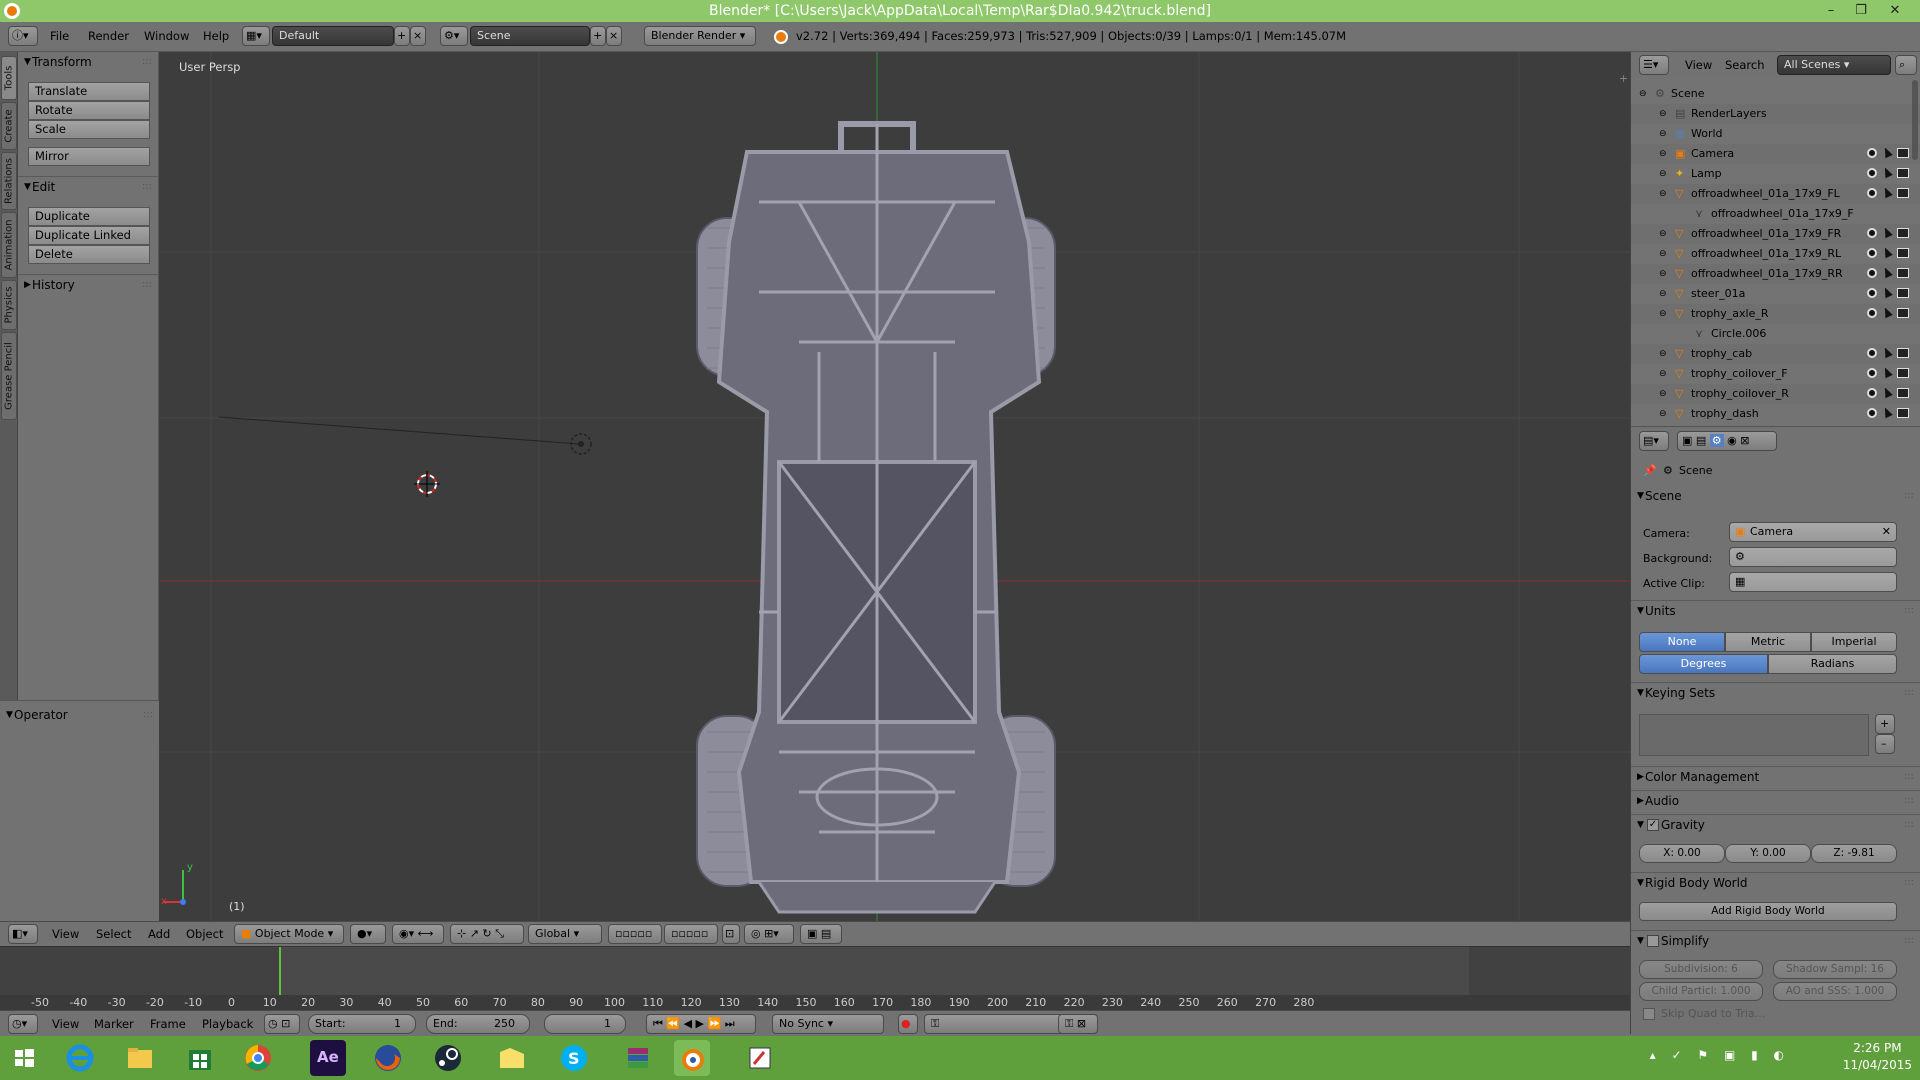  Describe the element at coordinates (585, 1024) in the screenshot. I see `current-frame-field: 1` at that location.